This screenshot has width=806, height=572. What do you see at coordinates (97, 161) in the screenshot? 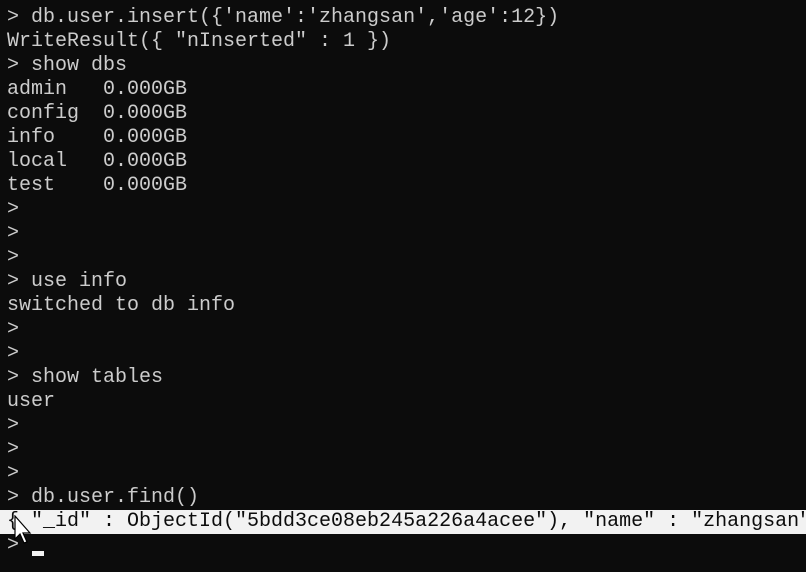
I see `terminal-line: local 0.000GB` at bounding box center [97, 161].